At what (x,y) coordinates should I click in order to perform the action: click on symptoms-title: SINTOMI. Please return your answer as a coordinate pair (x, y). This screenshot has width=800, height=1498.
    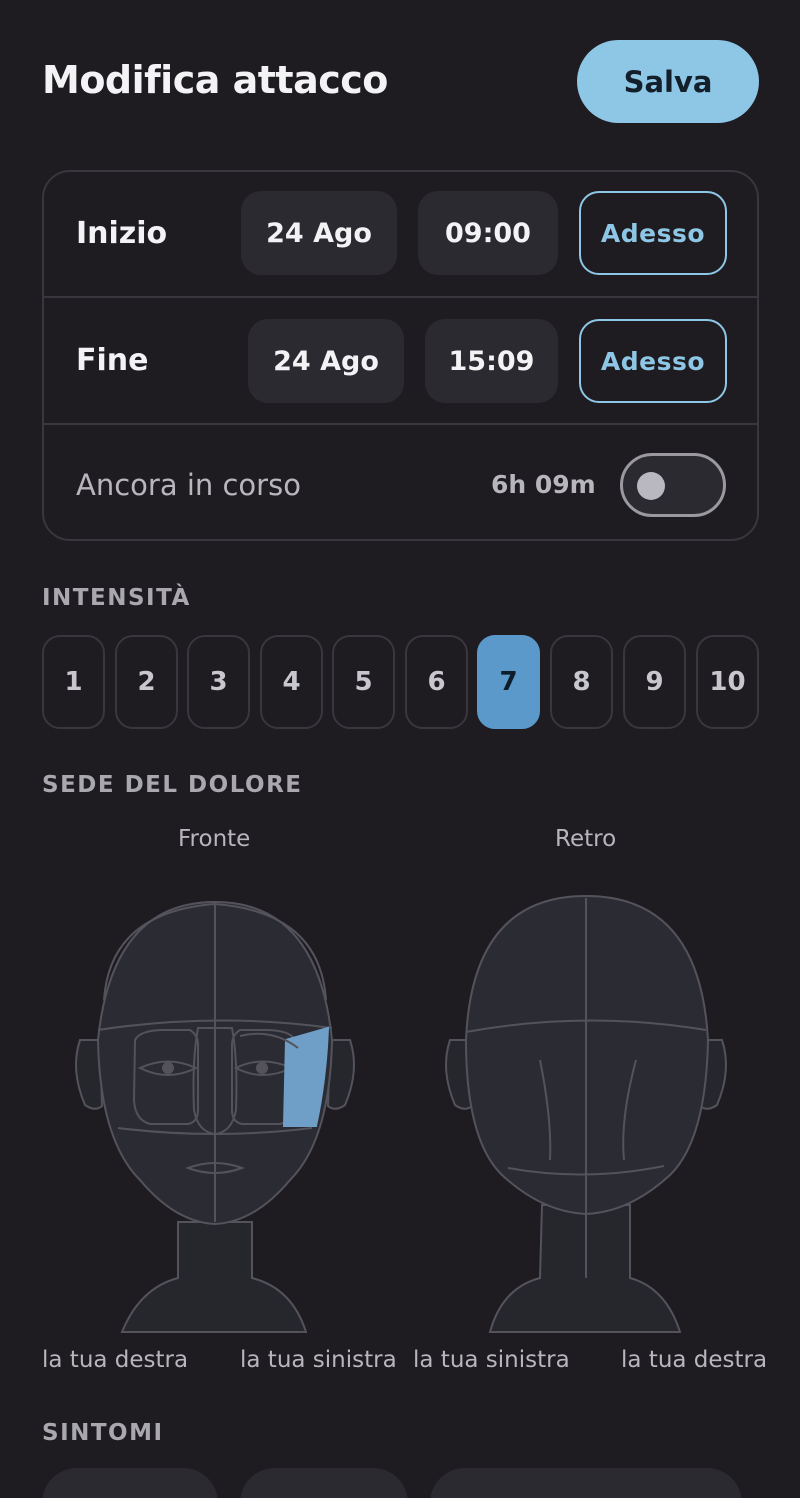
    Looking at the image, I should click on (103, 1433).